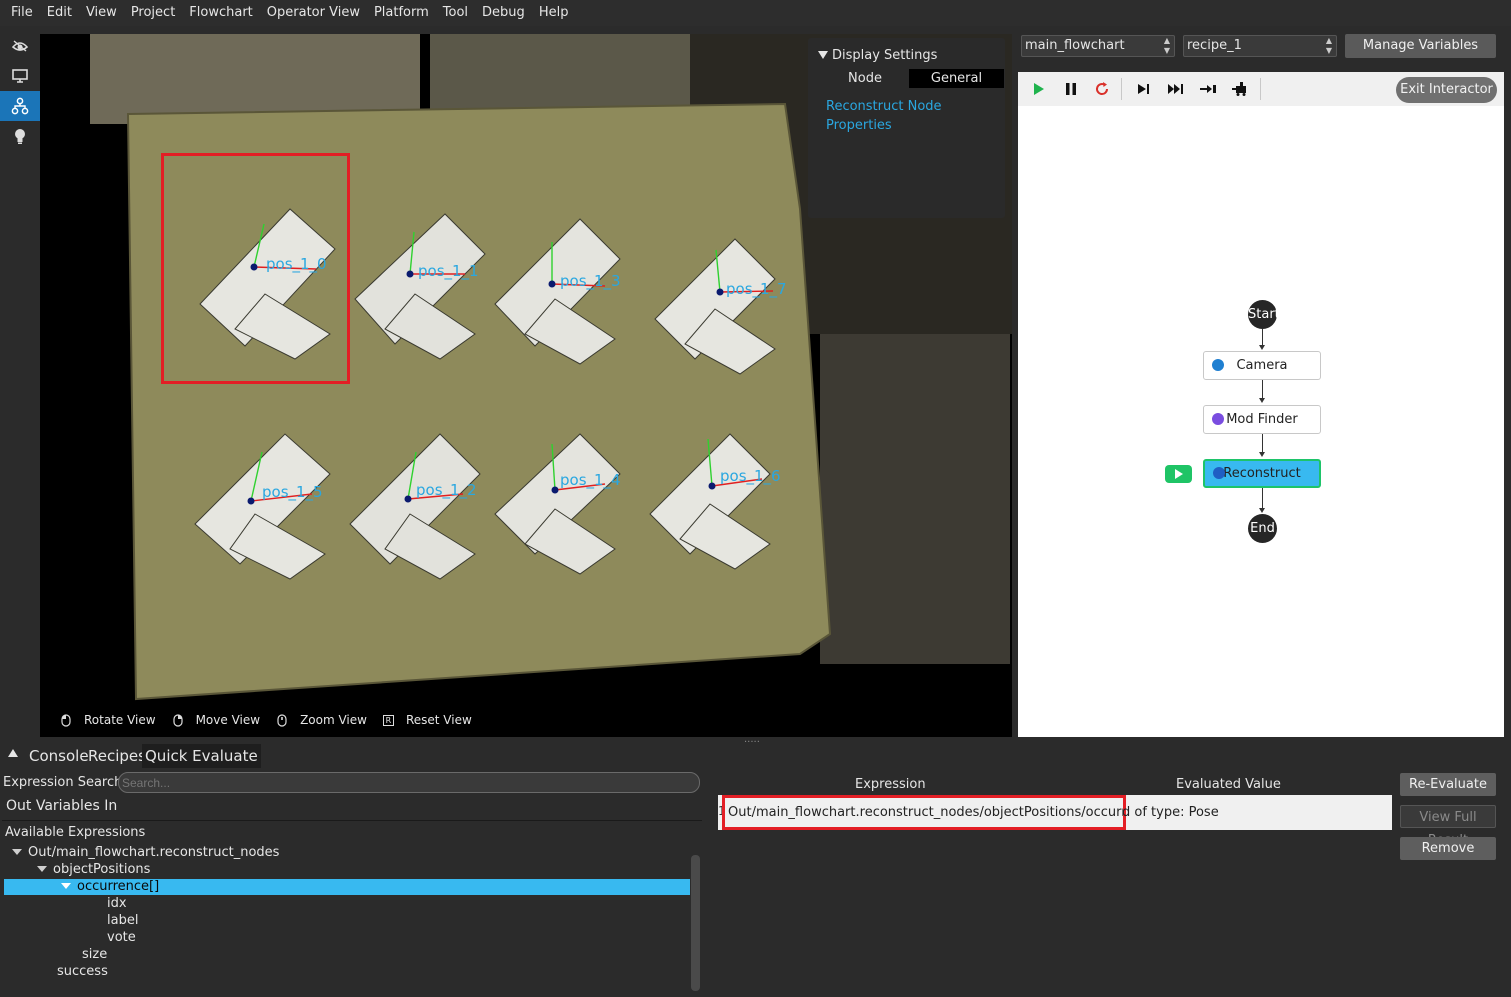  What do you see at coordinates (448, 271) in the screenshot?
I see `pose-label: pos_1_1` at bounding box center [448, 271].